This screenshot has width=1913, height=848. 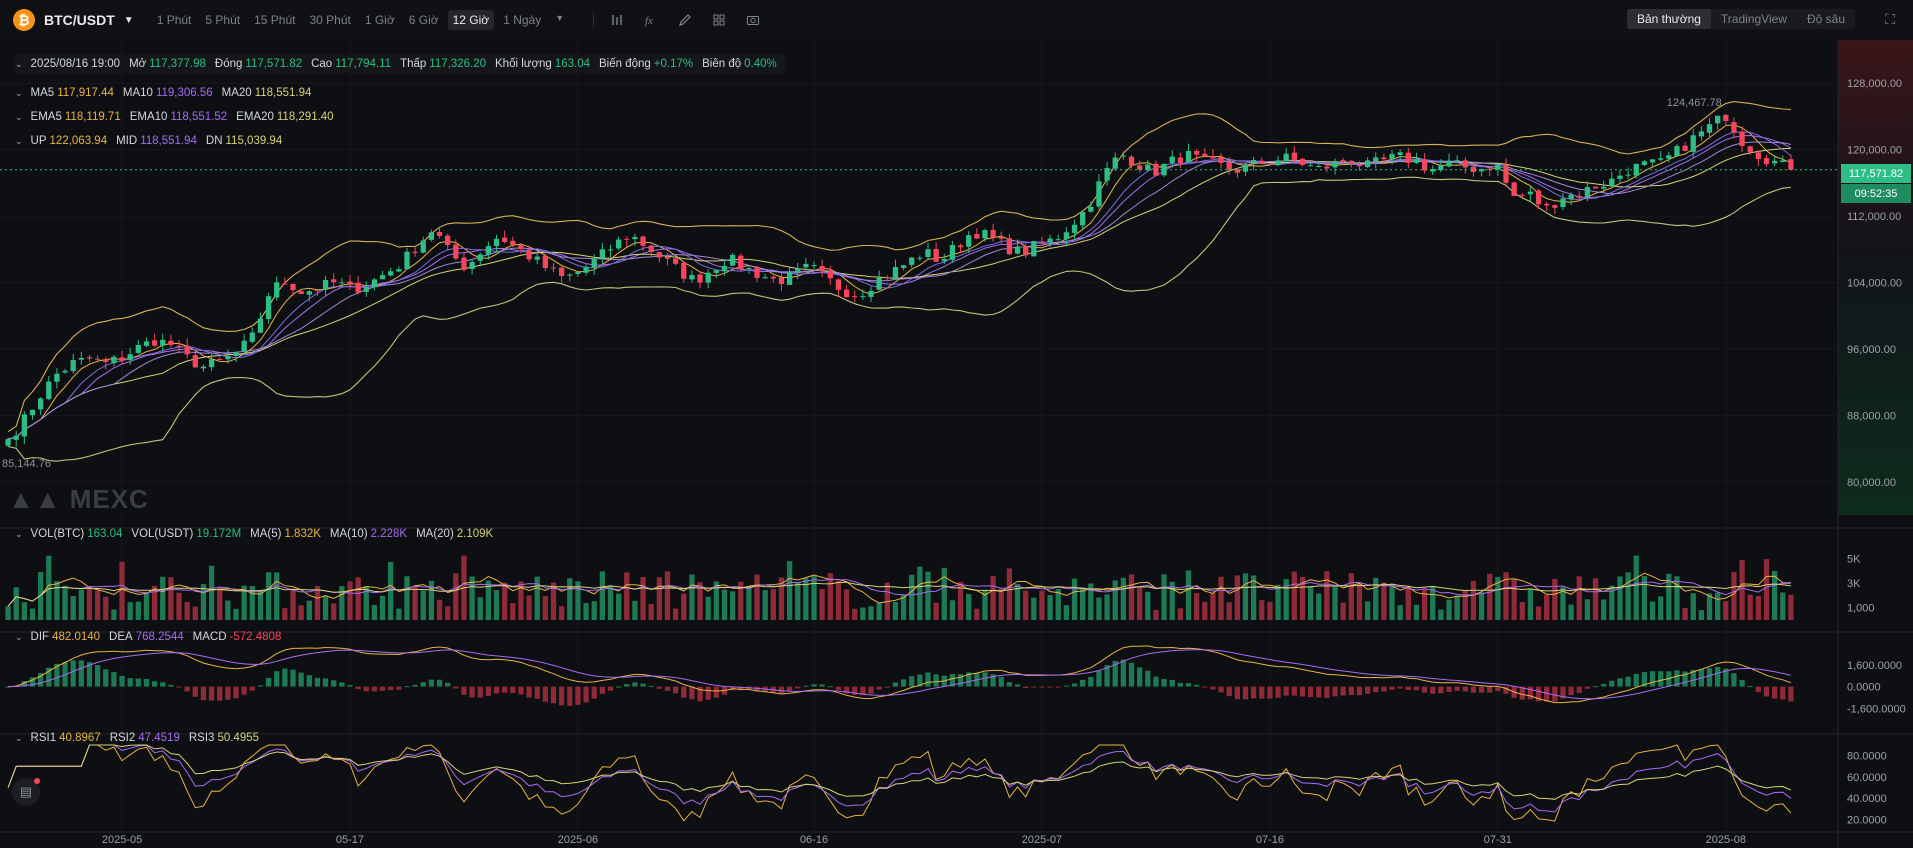 I want to click on interval-tab: 15 Phút, so click(x=274, y=20).